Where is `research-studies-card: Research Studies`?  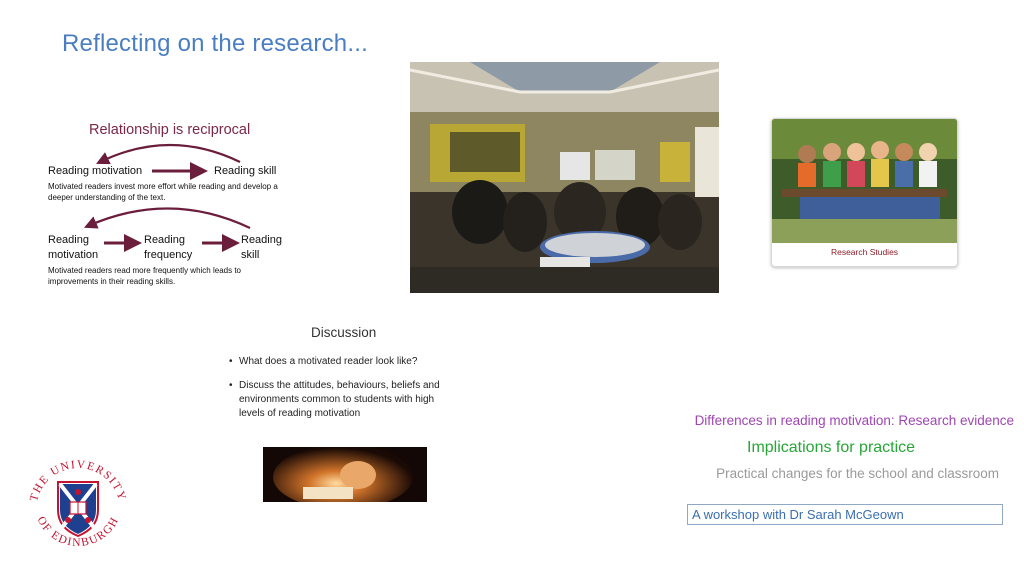 research-studies-card: Research Studies is located at coordinates (864, 192).